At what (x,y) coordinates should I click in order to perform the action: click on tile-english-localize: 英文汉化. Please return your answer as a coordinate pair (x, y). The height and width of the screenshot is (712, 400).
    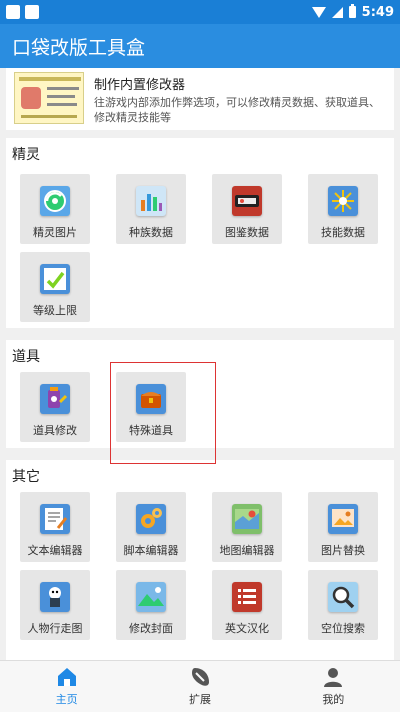
    Looking at the image, I should click on (247, 605).